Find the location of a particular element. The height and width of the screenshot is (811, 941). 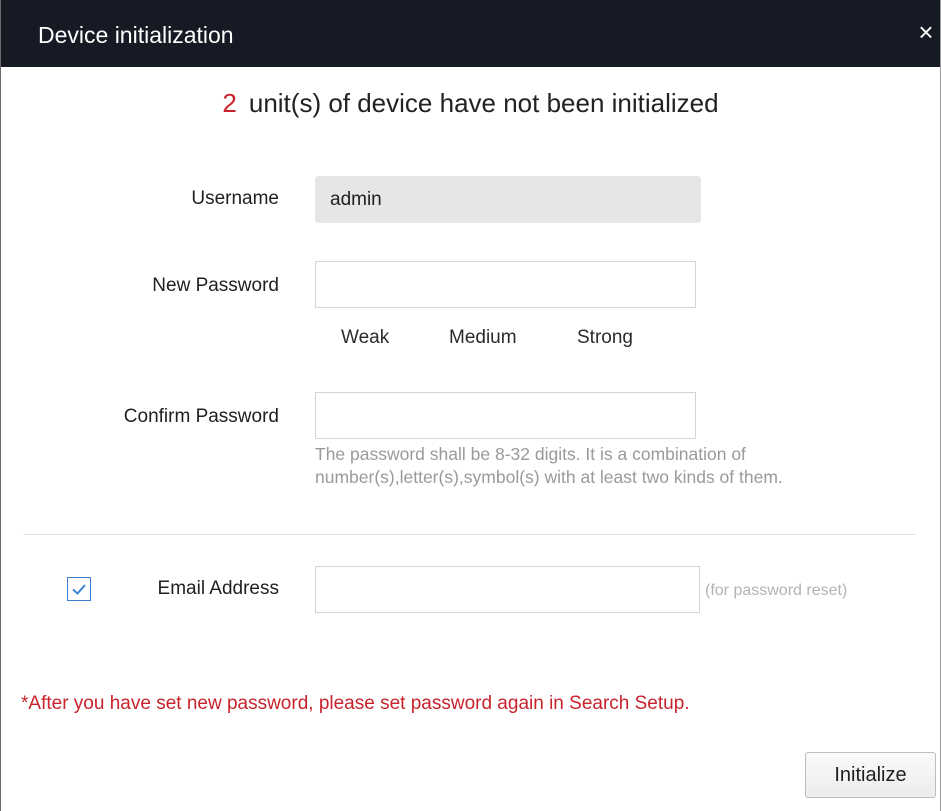

dialog-title: Device initialization is located at coordinates (136, 35).